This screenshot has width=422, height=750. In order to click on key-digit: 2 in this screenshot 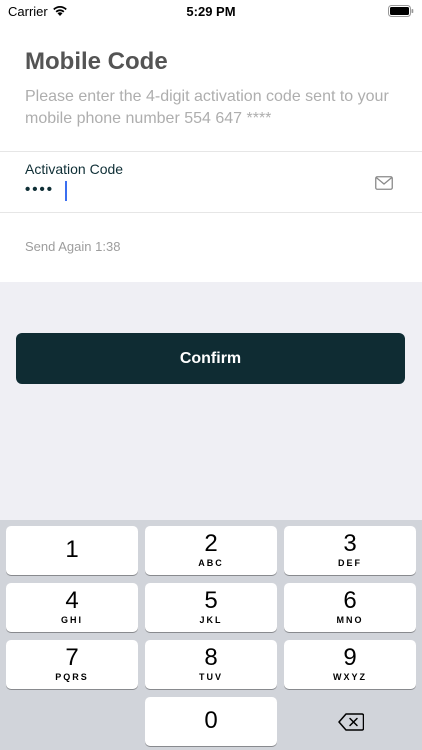, I will do `click(211, 543)`.